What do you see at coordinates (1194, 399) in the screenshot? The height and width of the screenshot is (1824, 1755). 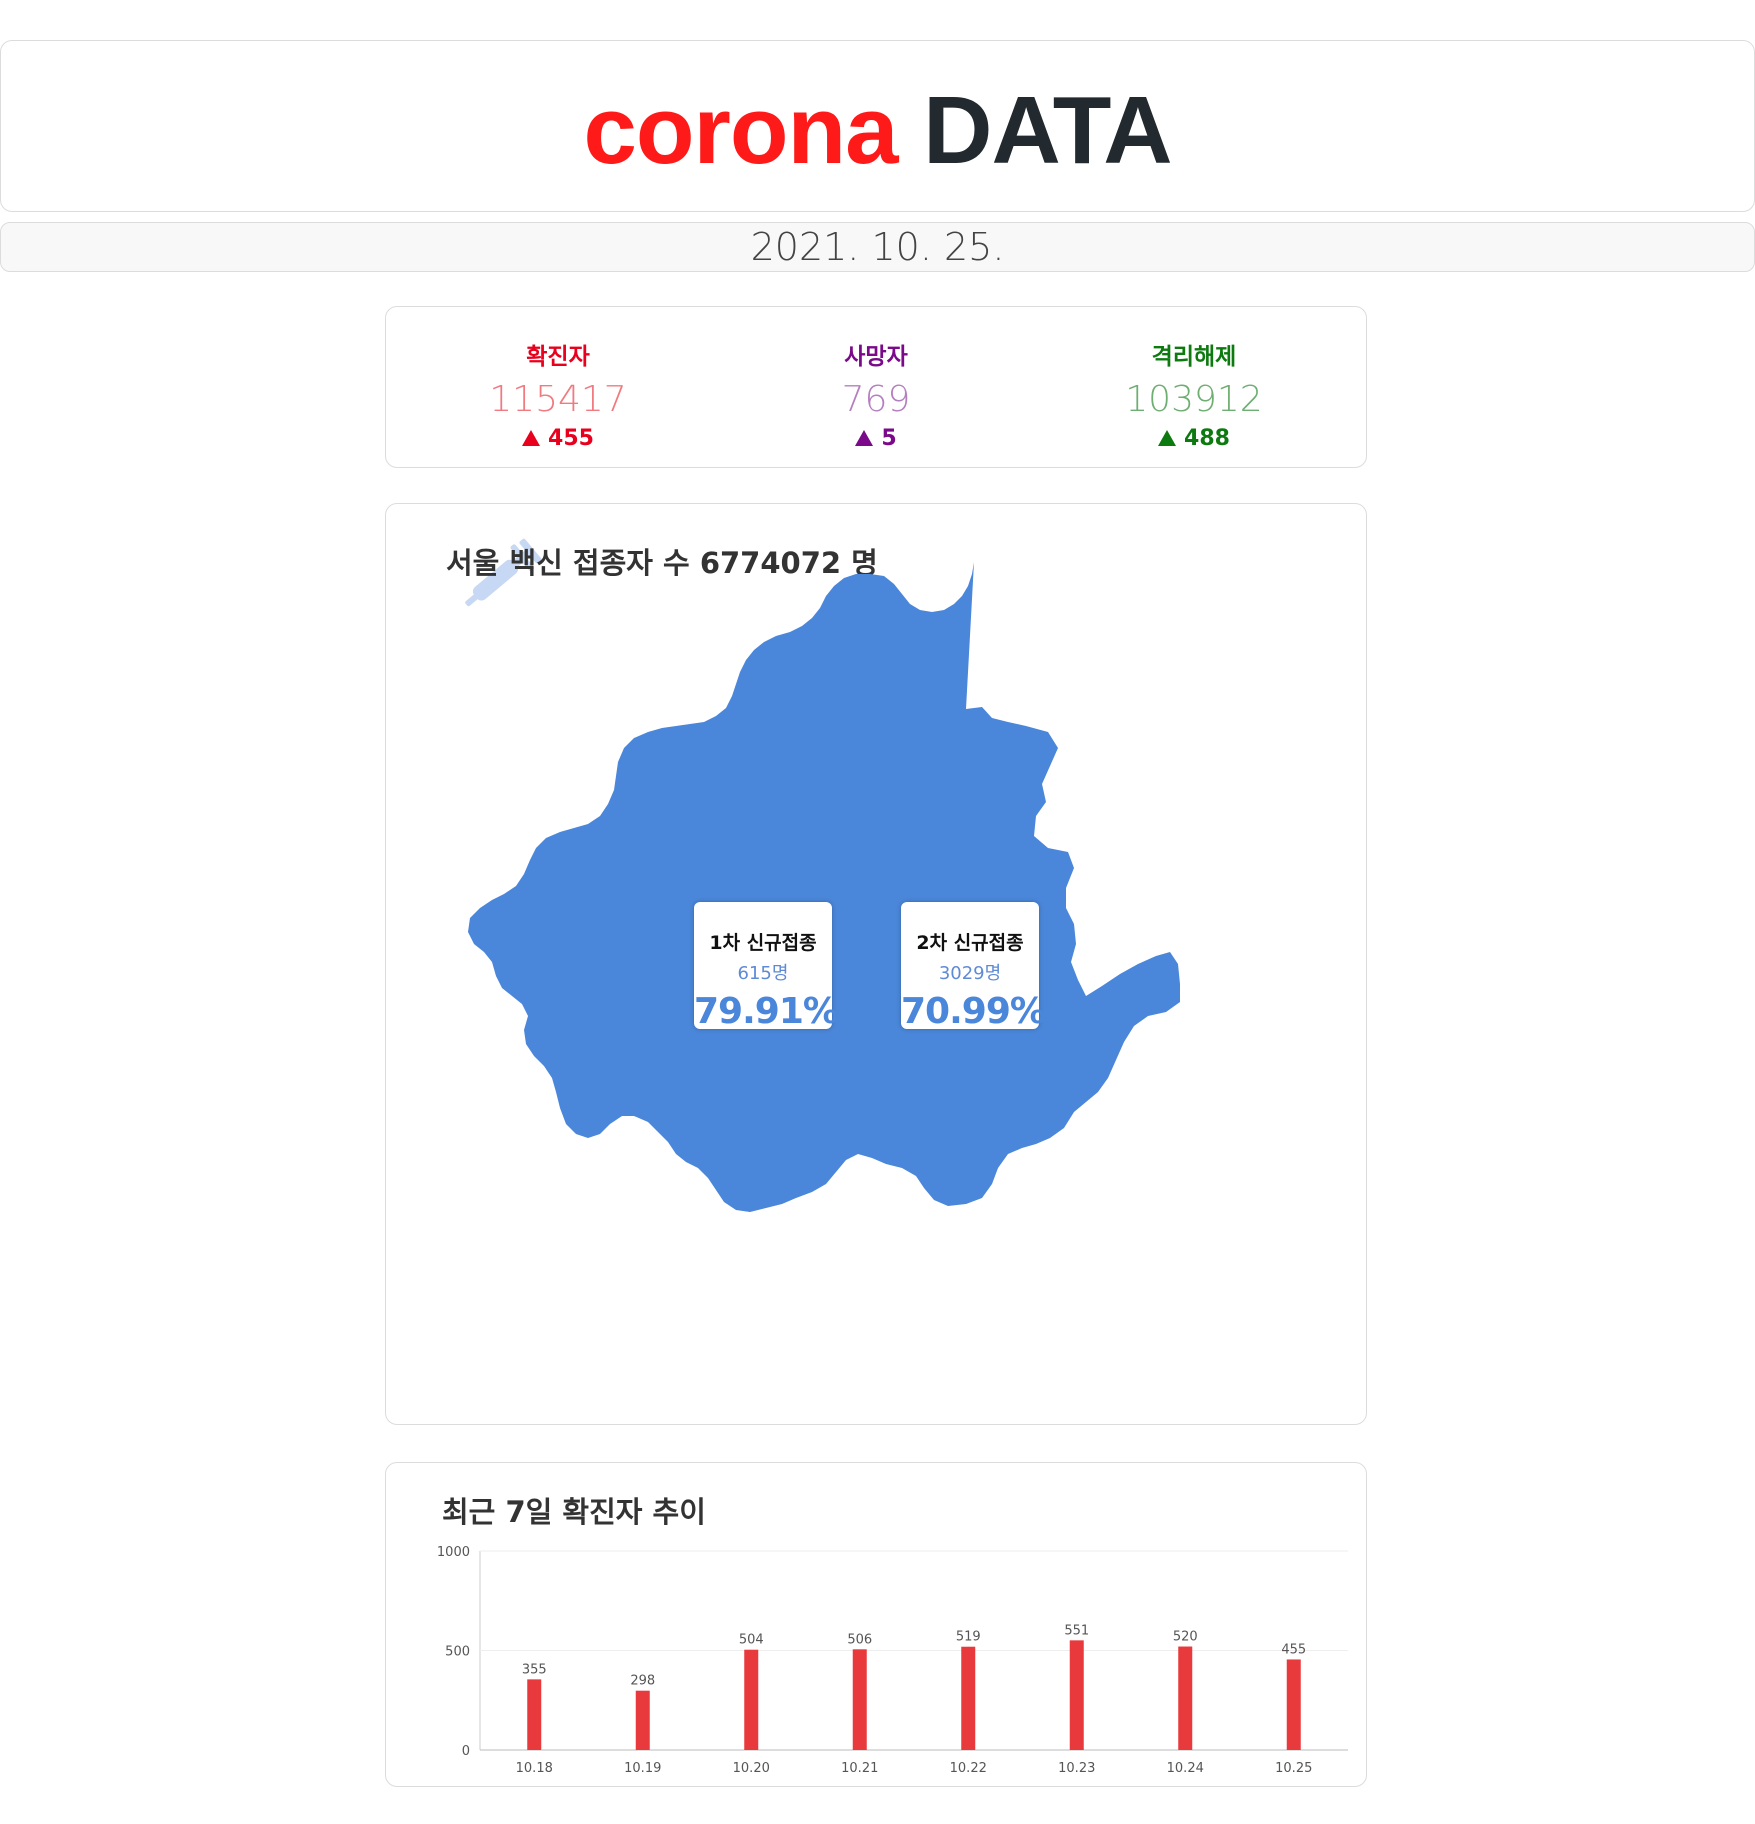 I see `stat-released-value: 103912` at bounding box center [1194, 399].